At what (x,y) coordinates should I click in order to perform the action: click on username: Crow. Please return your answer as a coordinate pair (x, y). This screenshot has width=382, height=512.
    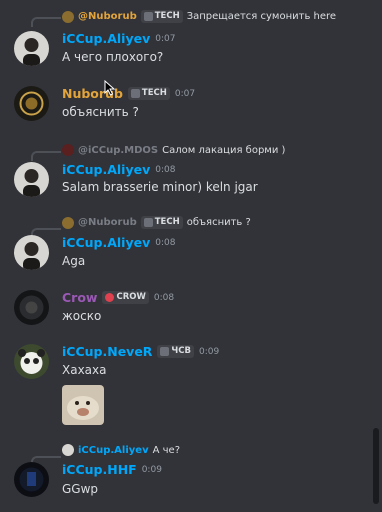
    Looking at the image, I should click on (79, 297).